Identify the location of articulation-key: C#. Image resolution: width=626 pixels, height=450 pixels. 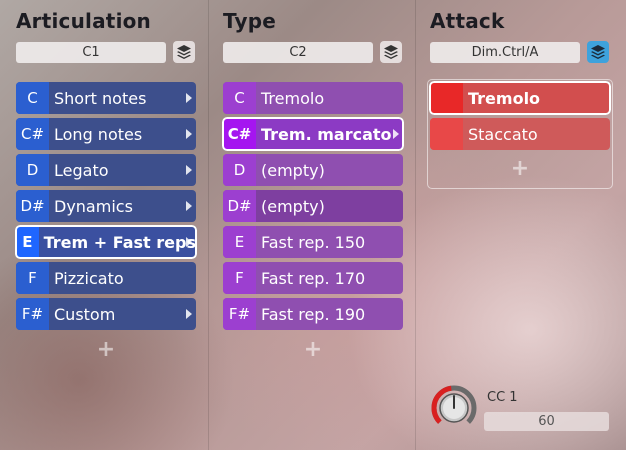
(32, 134).